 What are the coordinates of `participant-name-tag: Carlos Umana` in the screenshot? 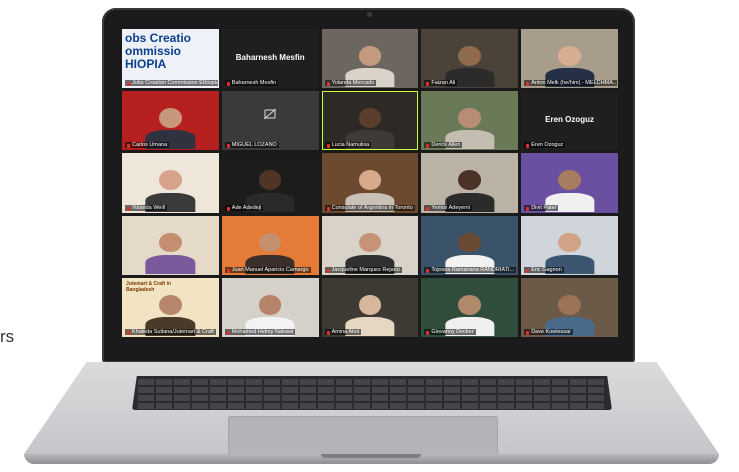 It's located at (147, 145).